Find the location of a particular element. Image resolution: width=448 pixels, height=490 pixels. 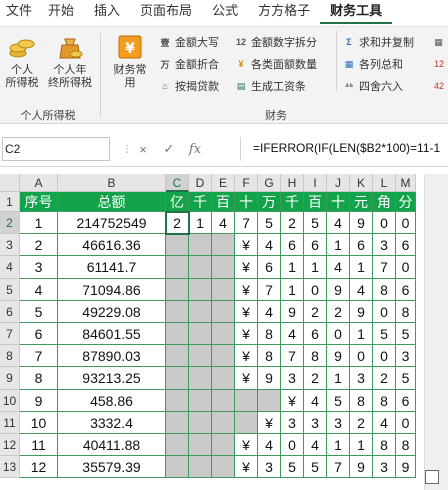

insert-function-icon: fx is located at coordinates (195, 149).